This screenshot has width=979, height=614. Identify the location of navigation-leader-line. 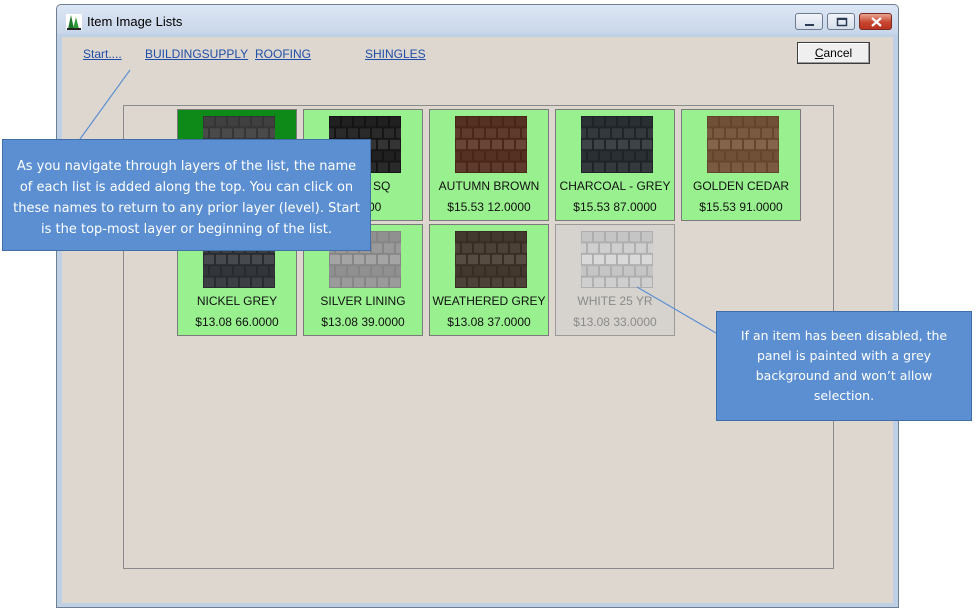
(105, 104).